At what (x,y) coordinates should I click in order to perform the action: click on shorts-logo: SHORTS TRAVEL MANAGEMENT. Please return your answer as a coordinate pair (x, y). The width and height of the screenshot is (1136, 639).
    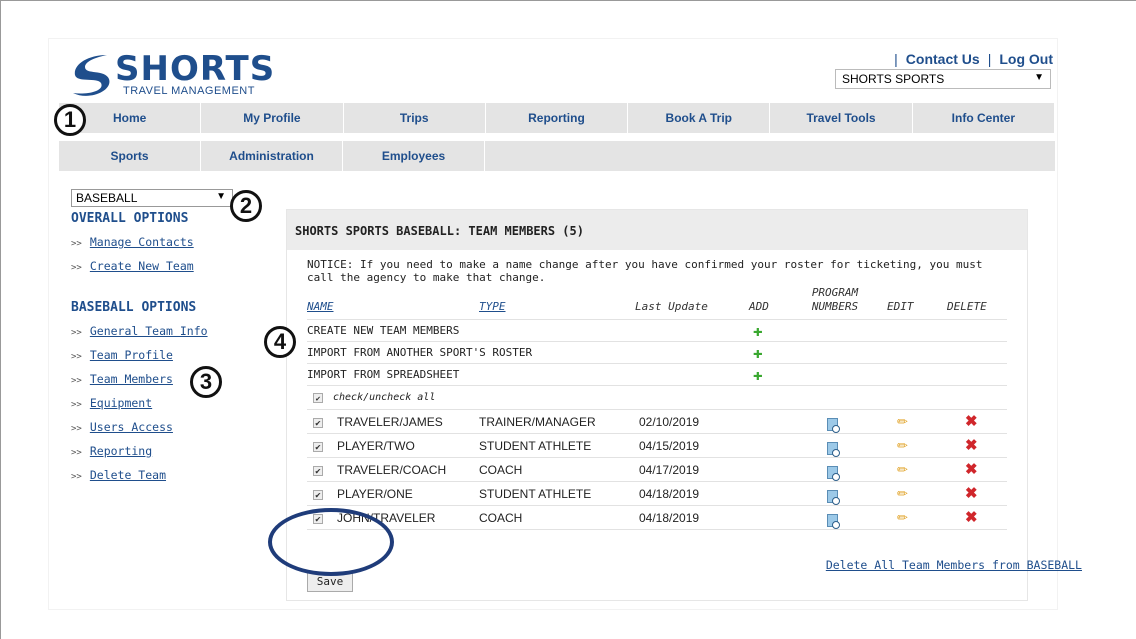
    Looking at the image, I should click on (169, 75).